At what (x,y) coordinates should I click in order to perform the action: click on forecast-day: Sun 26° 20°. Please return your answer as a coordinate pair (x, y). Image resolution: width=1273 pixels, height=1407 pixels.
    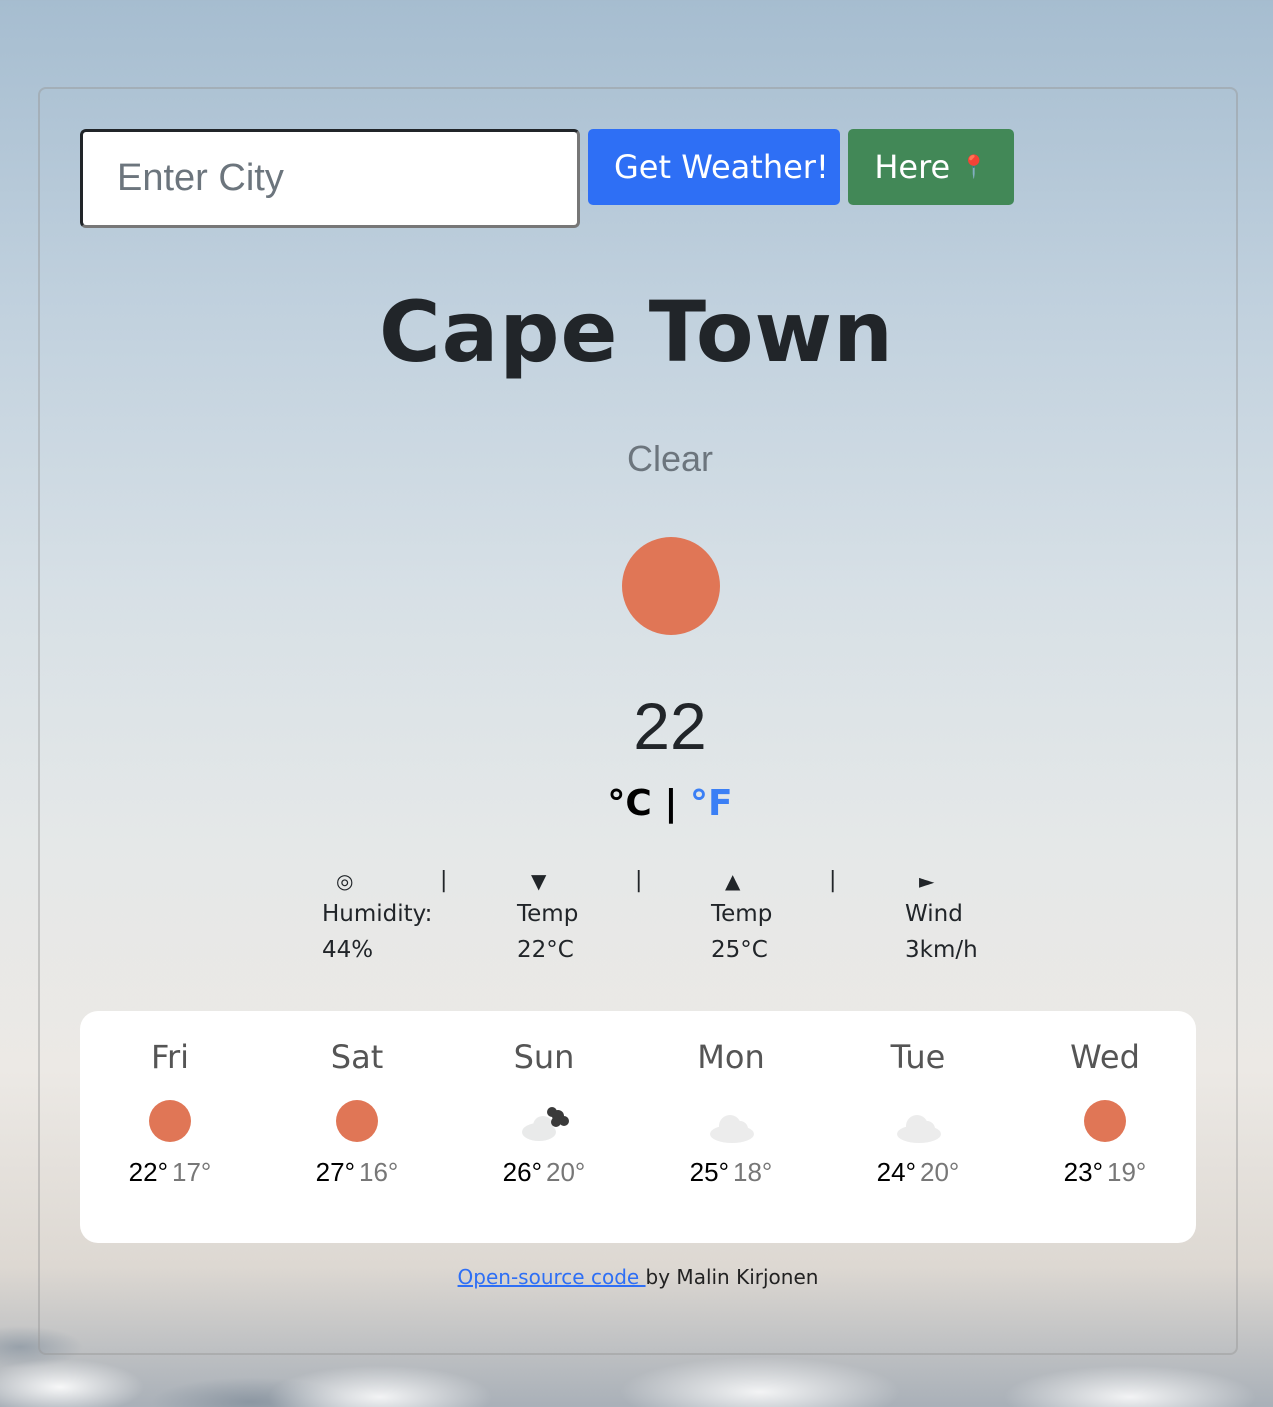
    Looking at the image, I should click on (544, 1100).